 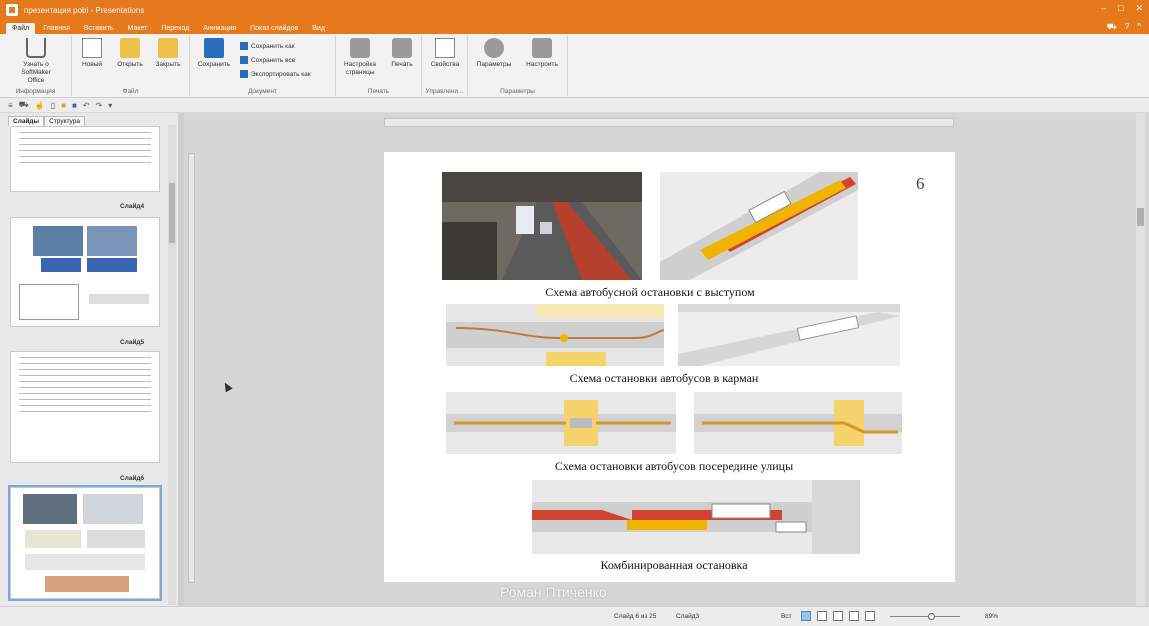 I want to click on about-softmaker-button: Узнать о SoftMaker Office, so click(x=36, y=61).